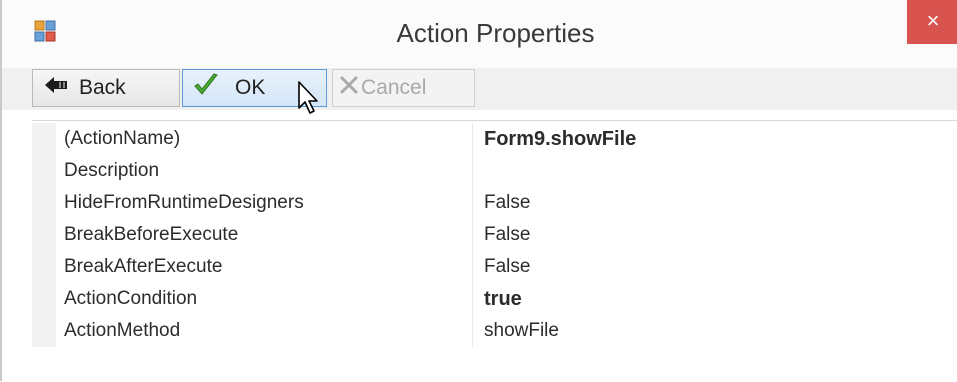  Describe the element at coordinates (560, 139) in the screenshot. I see `property-value: Form9.showFile` at that location.